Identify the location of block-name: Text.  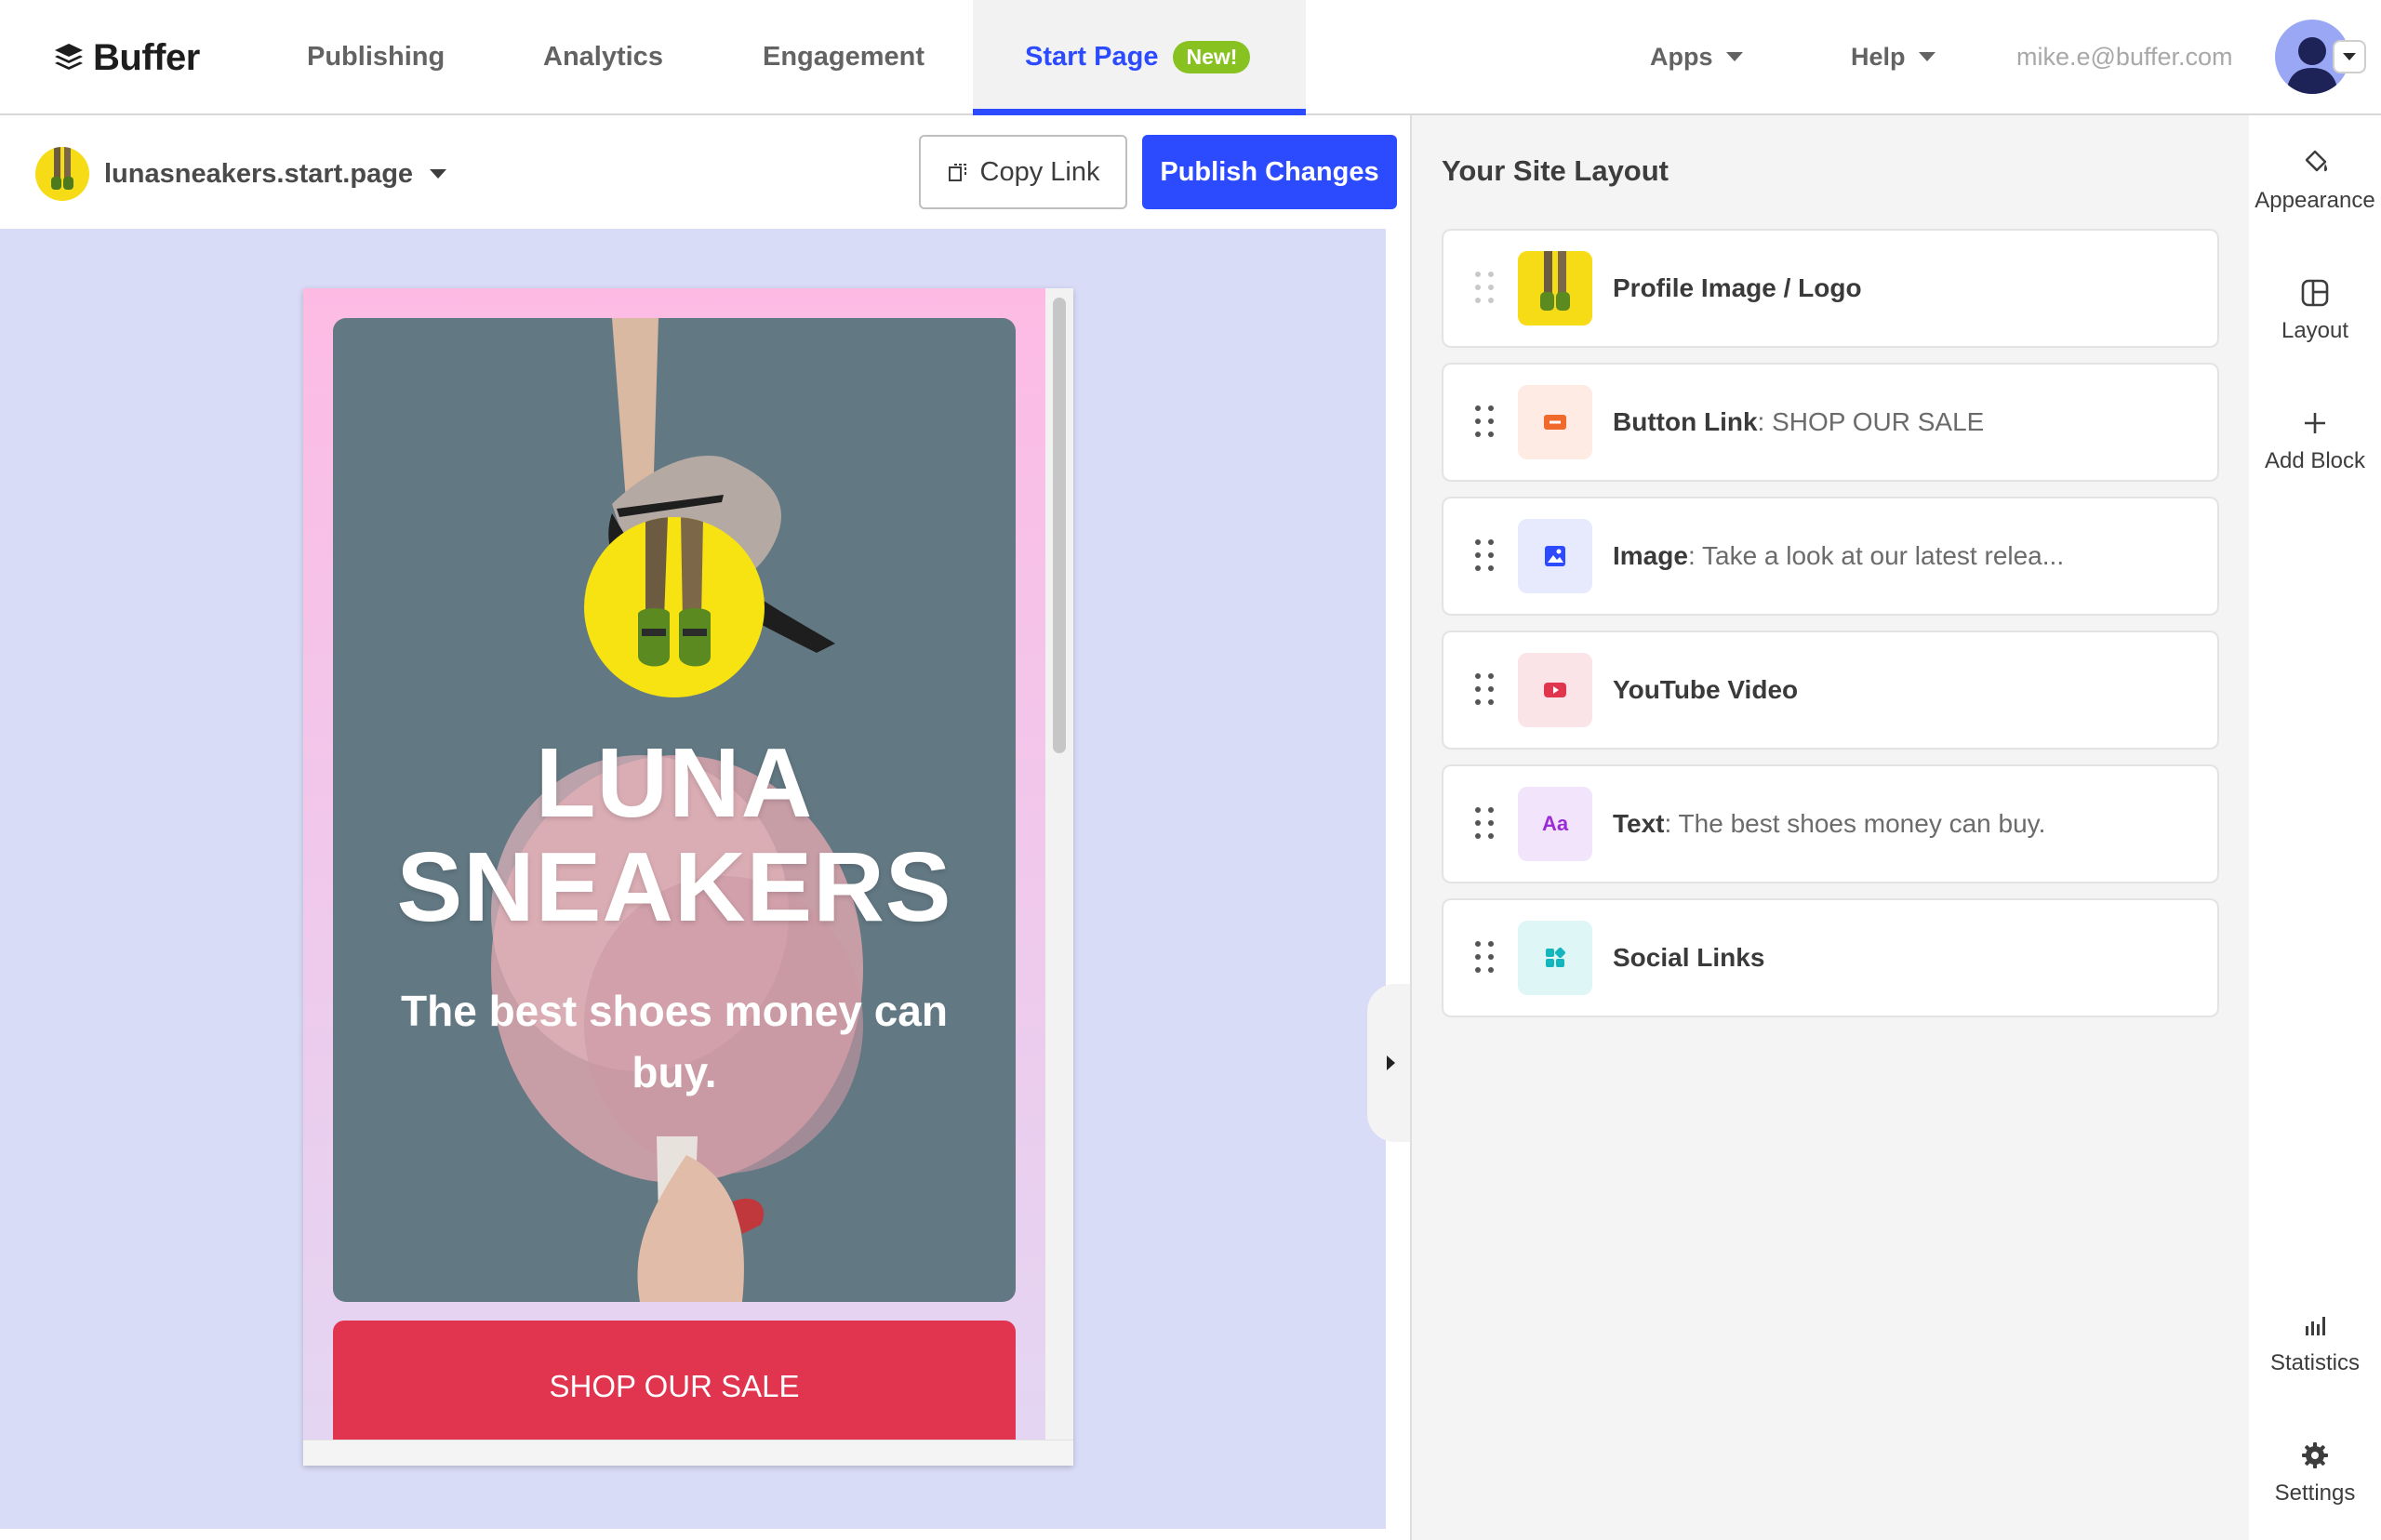
(1639, 823).